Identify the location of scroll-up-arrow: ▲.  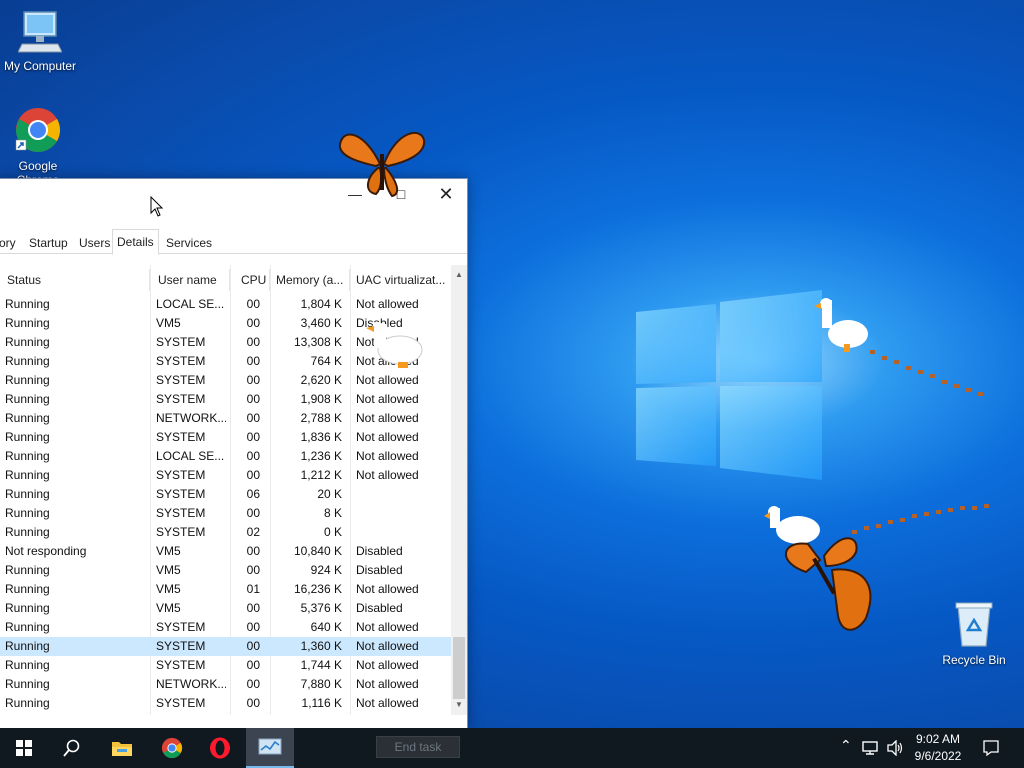
(459, 275).